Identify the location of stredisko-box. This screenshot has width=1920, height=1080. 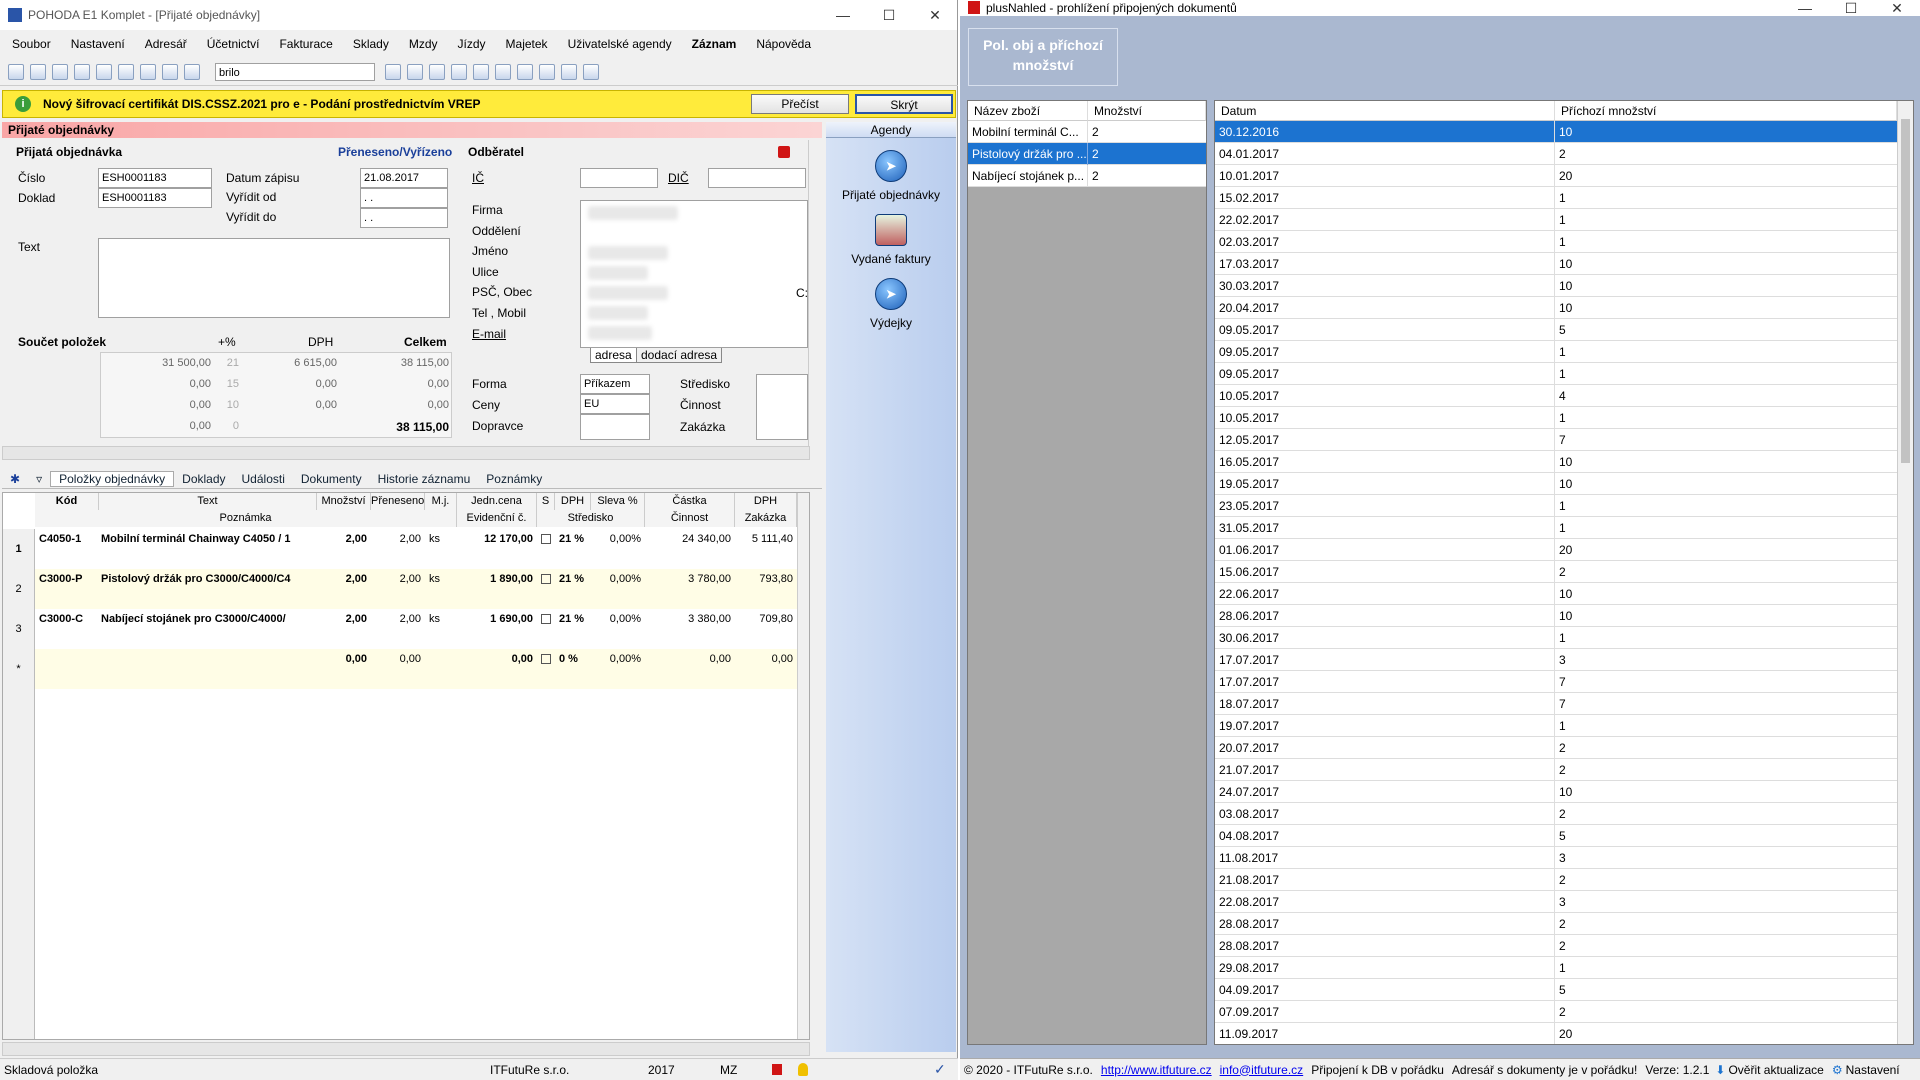
(782, 407).